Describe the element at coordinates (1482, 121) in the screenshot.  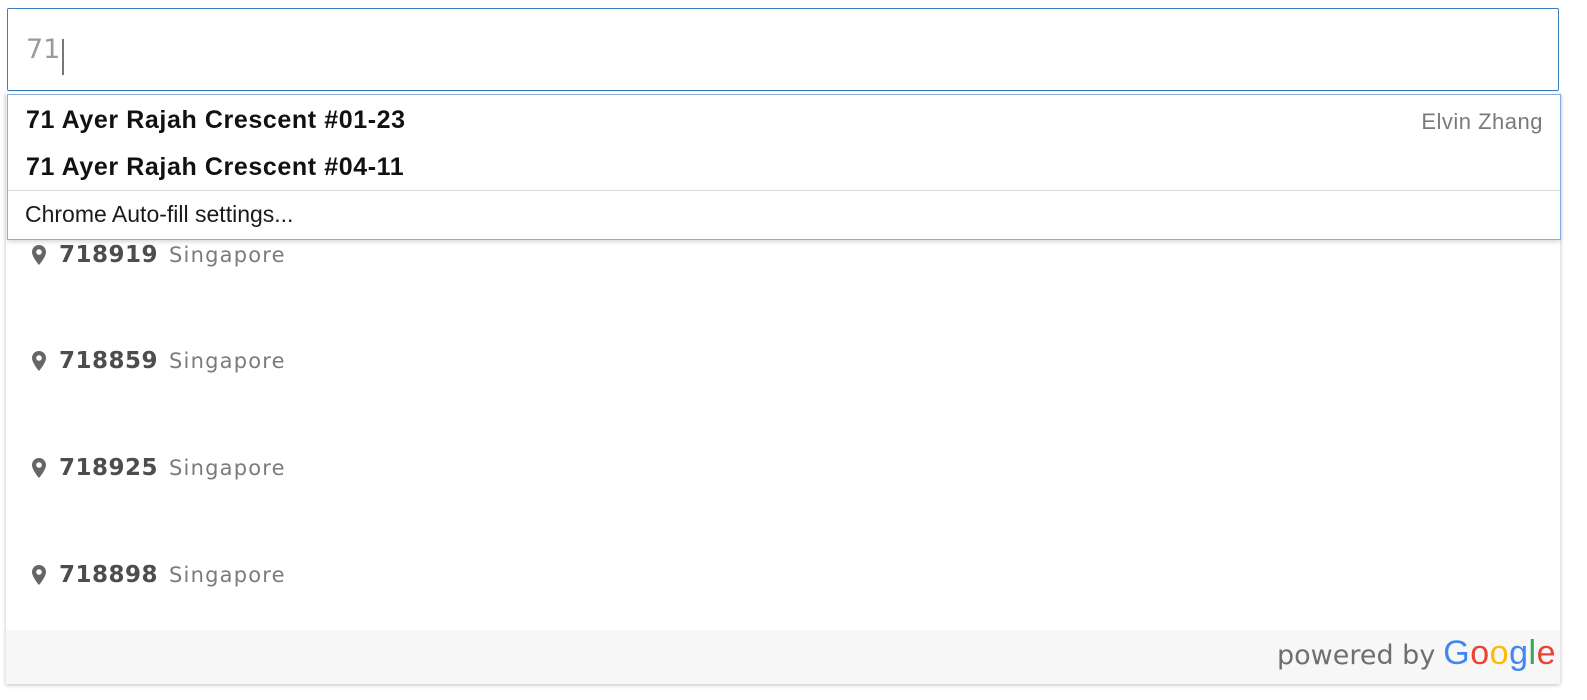
I see `autofill-profile-name: Elvin Zhang` at that location.